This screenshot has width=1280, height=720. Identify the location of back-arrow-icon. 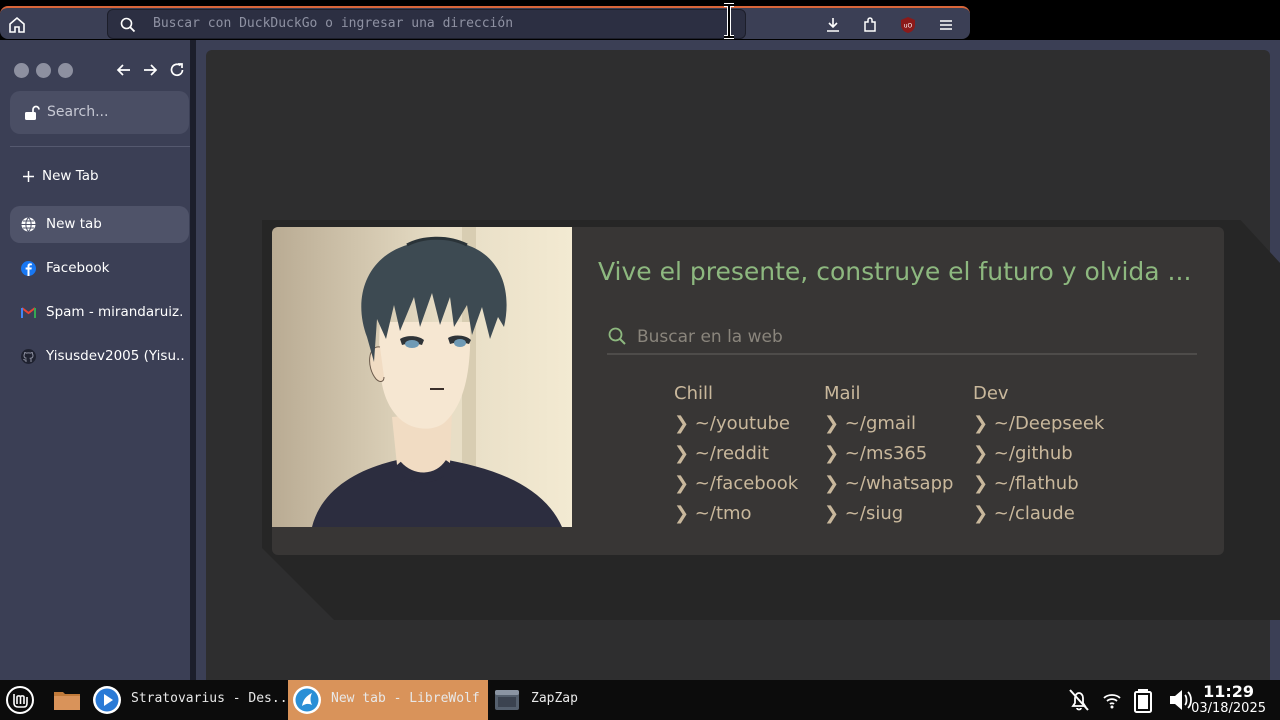
(124, 70).